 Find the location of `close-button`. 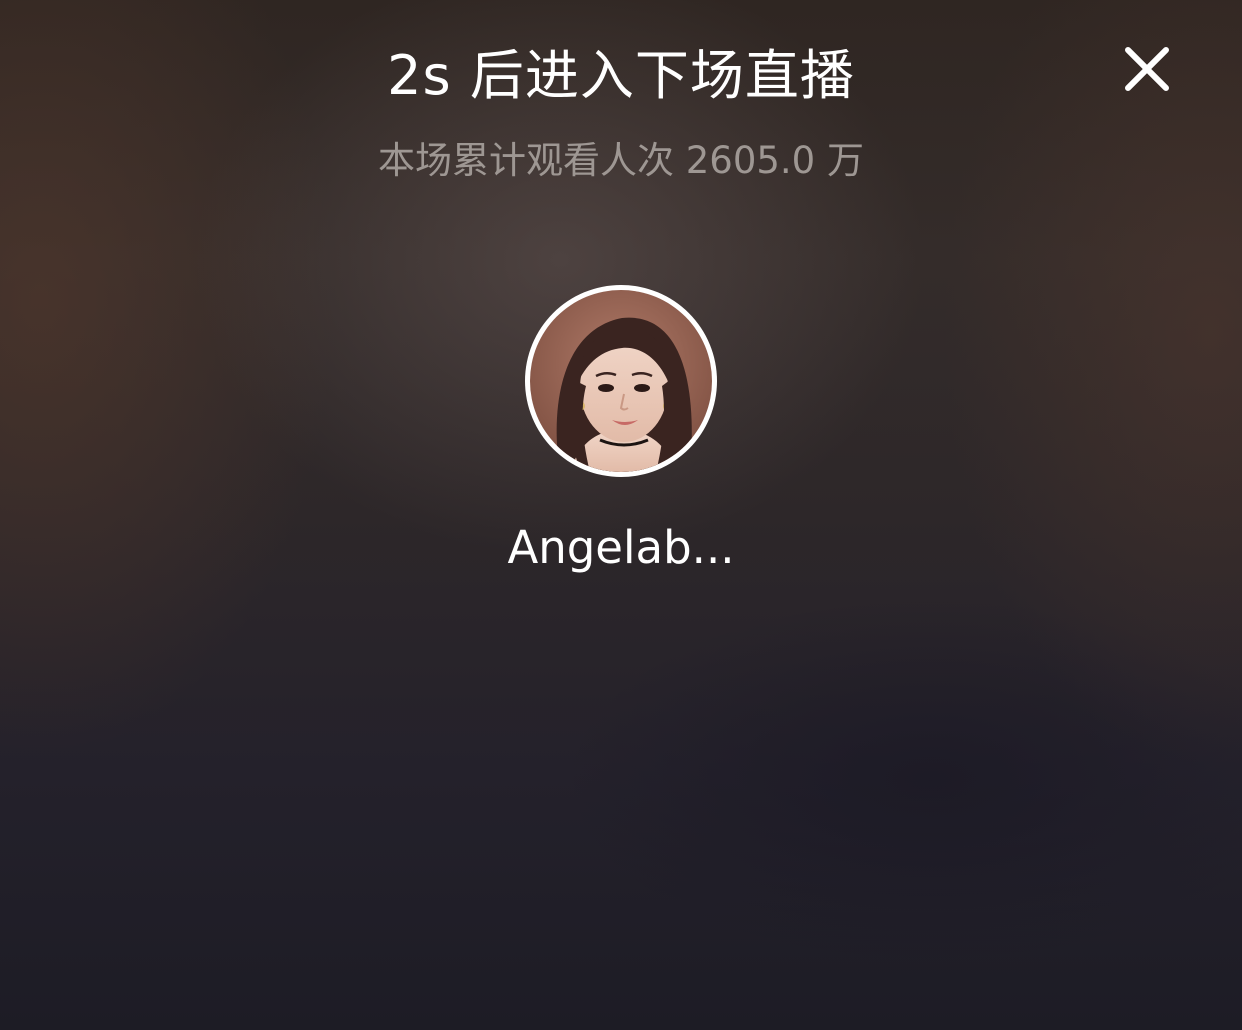

close-button is located at coordinates (1146, 70).